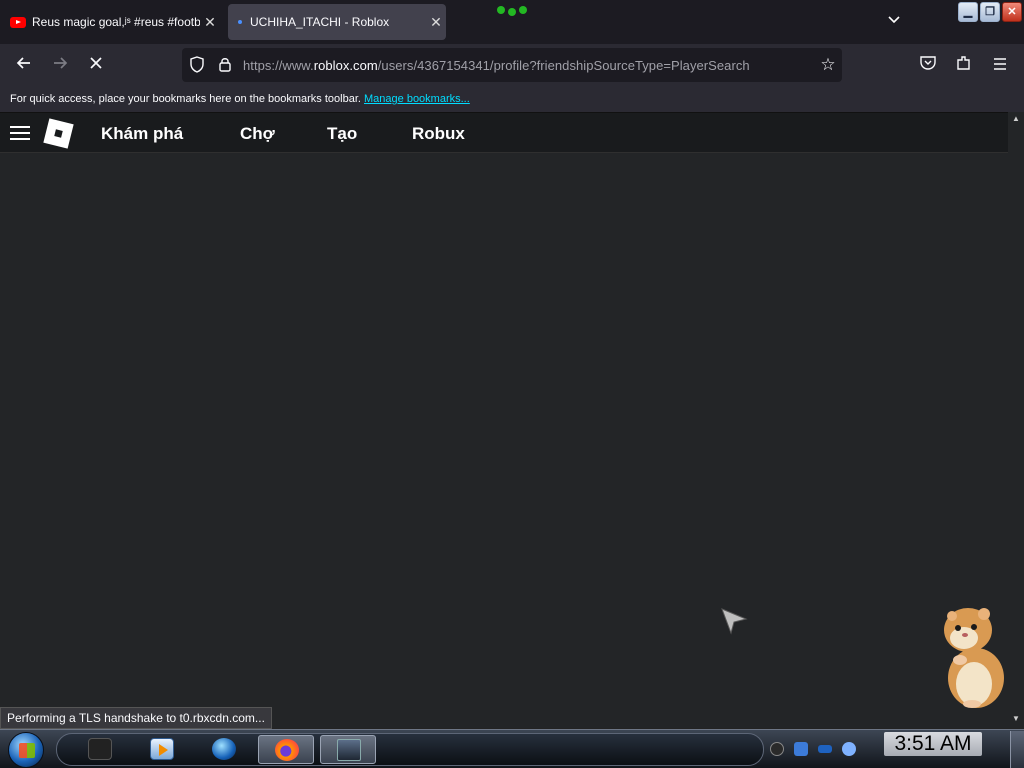  What do you see at coordinates (734, 621) in the screenshot?
I see `mouse-cursor-icon` at bounding box center [734, 621].